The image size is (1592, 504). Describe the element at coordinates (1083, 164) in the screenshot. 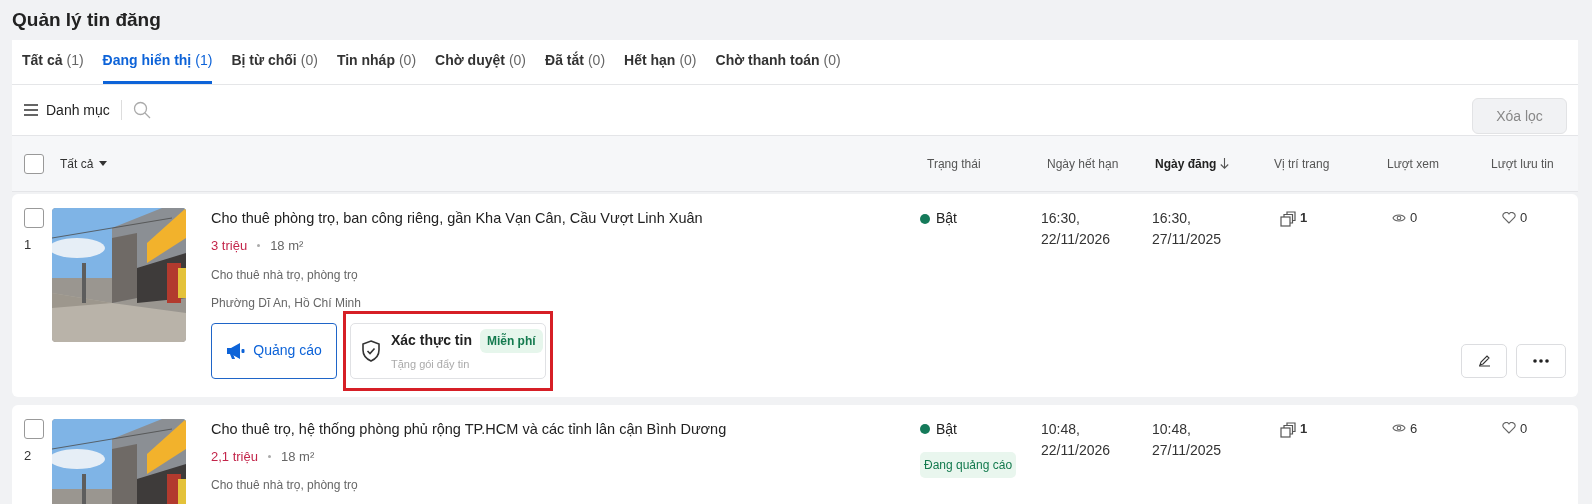

I see `column-header: Ngày hết hạn` at that location.